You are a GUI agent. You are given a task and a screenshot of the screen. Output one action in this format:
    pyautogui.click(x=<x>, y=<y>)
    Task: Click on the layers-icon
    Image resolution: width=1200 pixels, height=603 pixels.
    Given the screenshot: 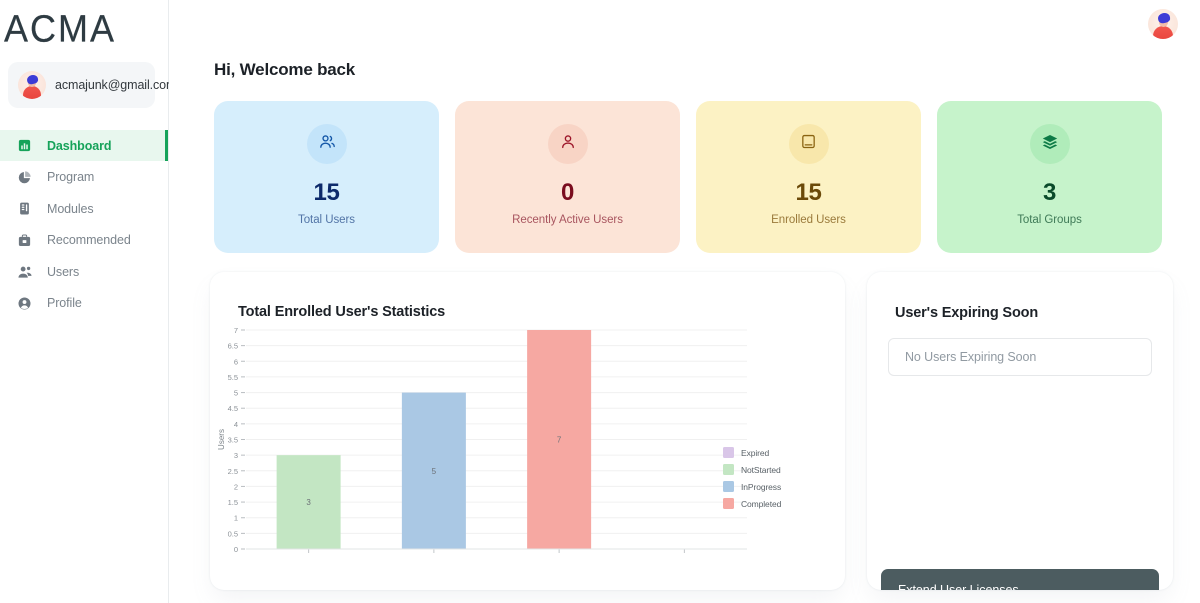 What is the action you would take?
    pyautogui.click(x=1050, y=144)
    